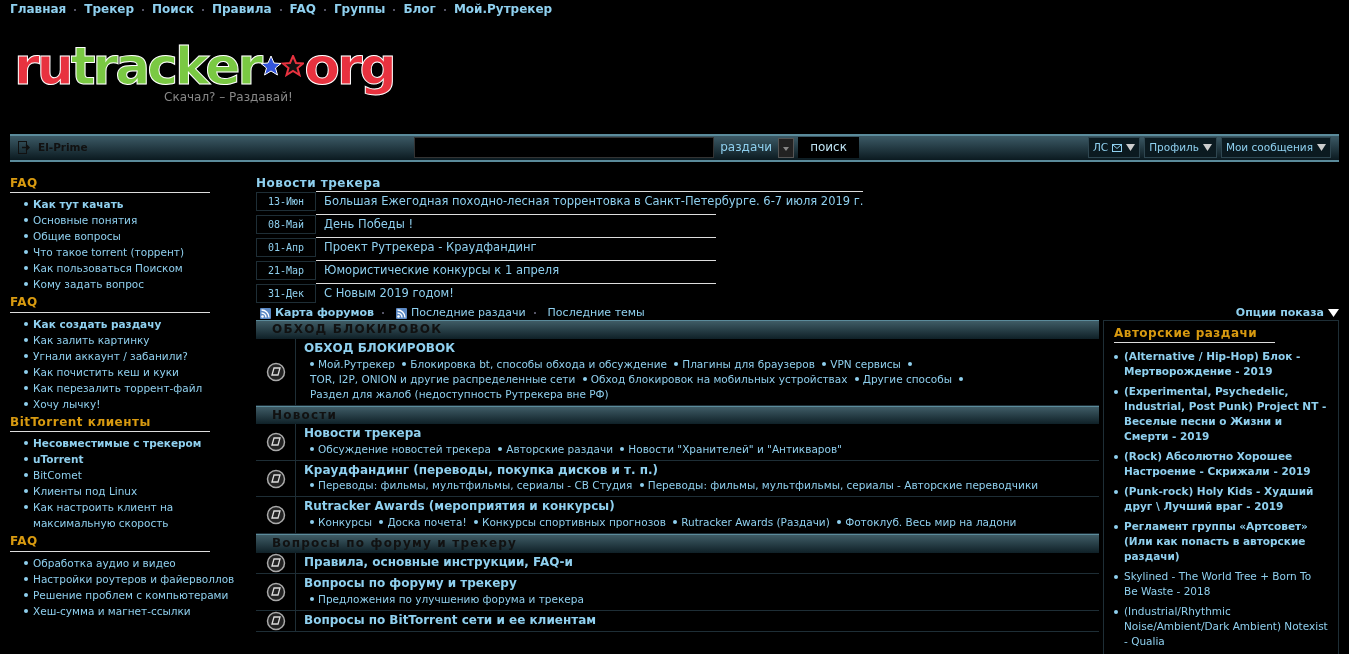 This screenshot has height=654, width=1349. I want to click on menu-button: ЛС, so click(1114, 148).